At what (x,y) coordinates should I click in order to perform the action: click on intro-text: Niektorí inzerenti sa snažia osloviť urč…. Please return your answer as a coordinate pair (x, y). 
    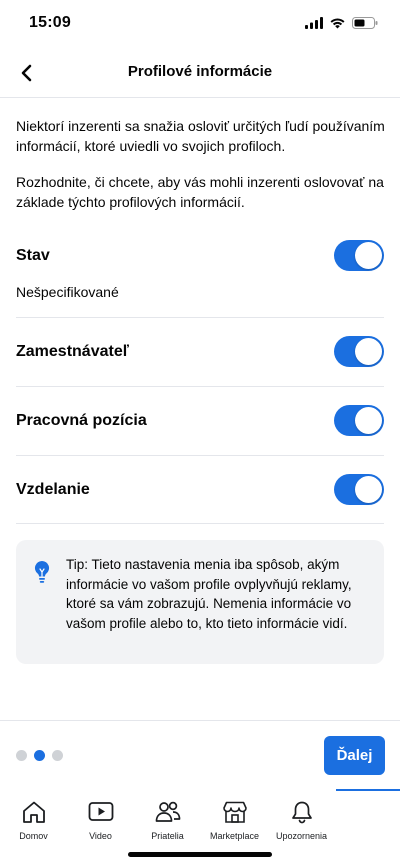
    Looking at the image, I should click on (201, 164).